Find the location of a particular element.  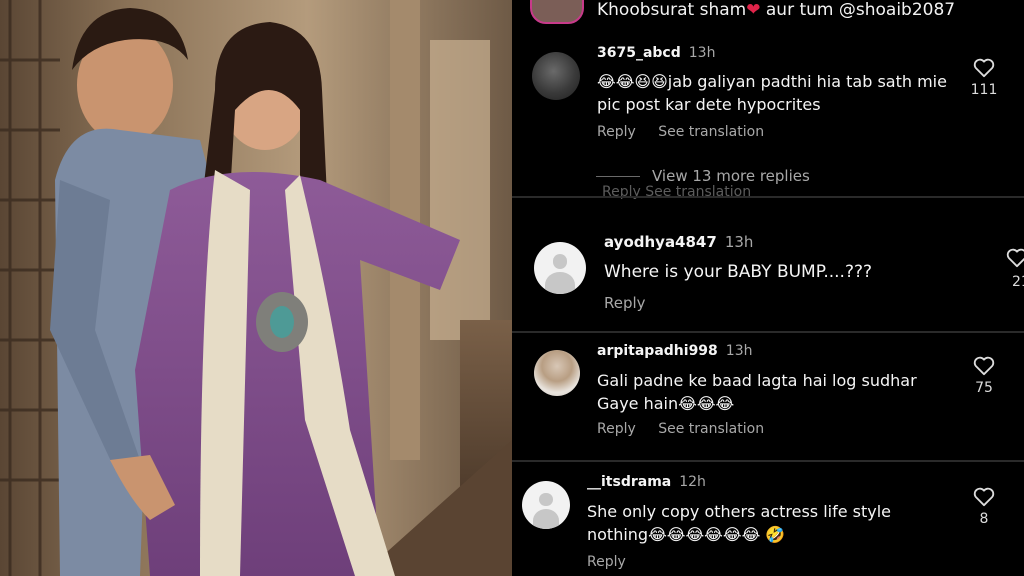

comment-meta: __itsdrama 12h is located at coordinates (646, 482).